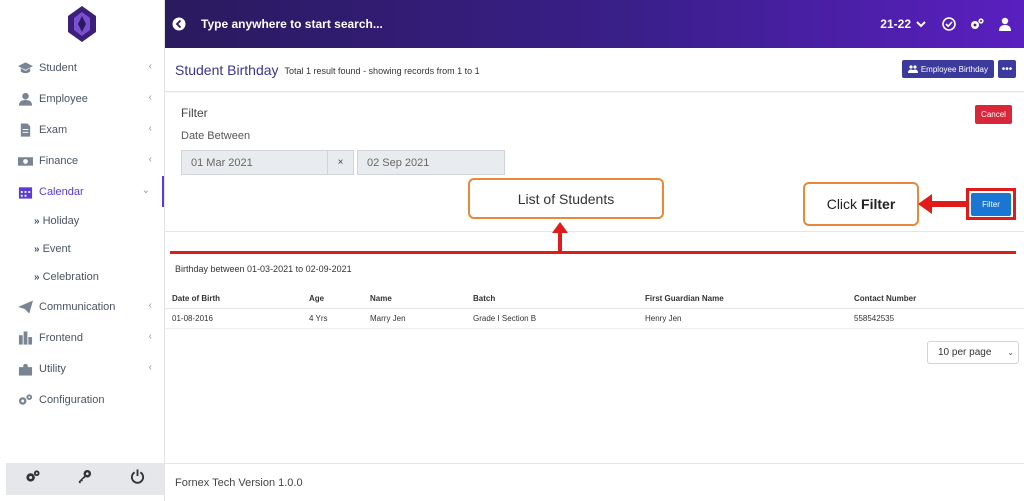 This screenshot has width=1024, height=501. I want to click on sidebar-footer, so click(85, 479).